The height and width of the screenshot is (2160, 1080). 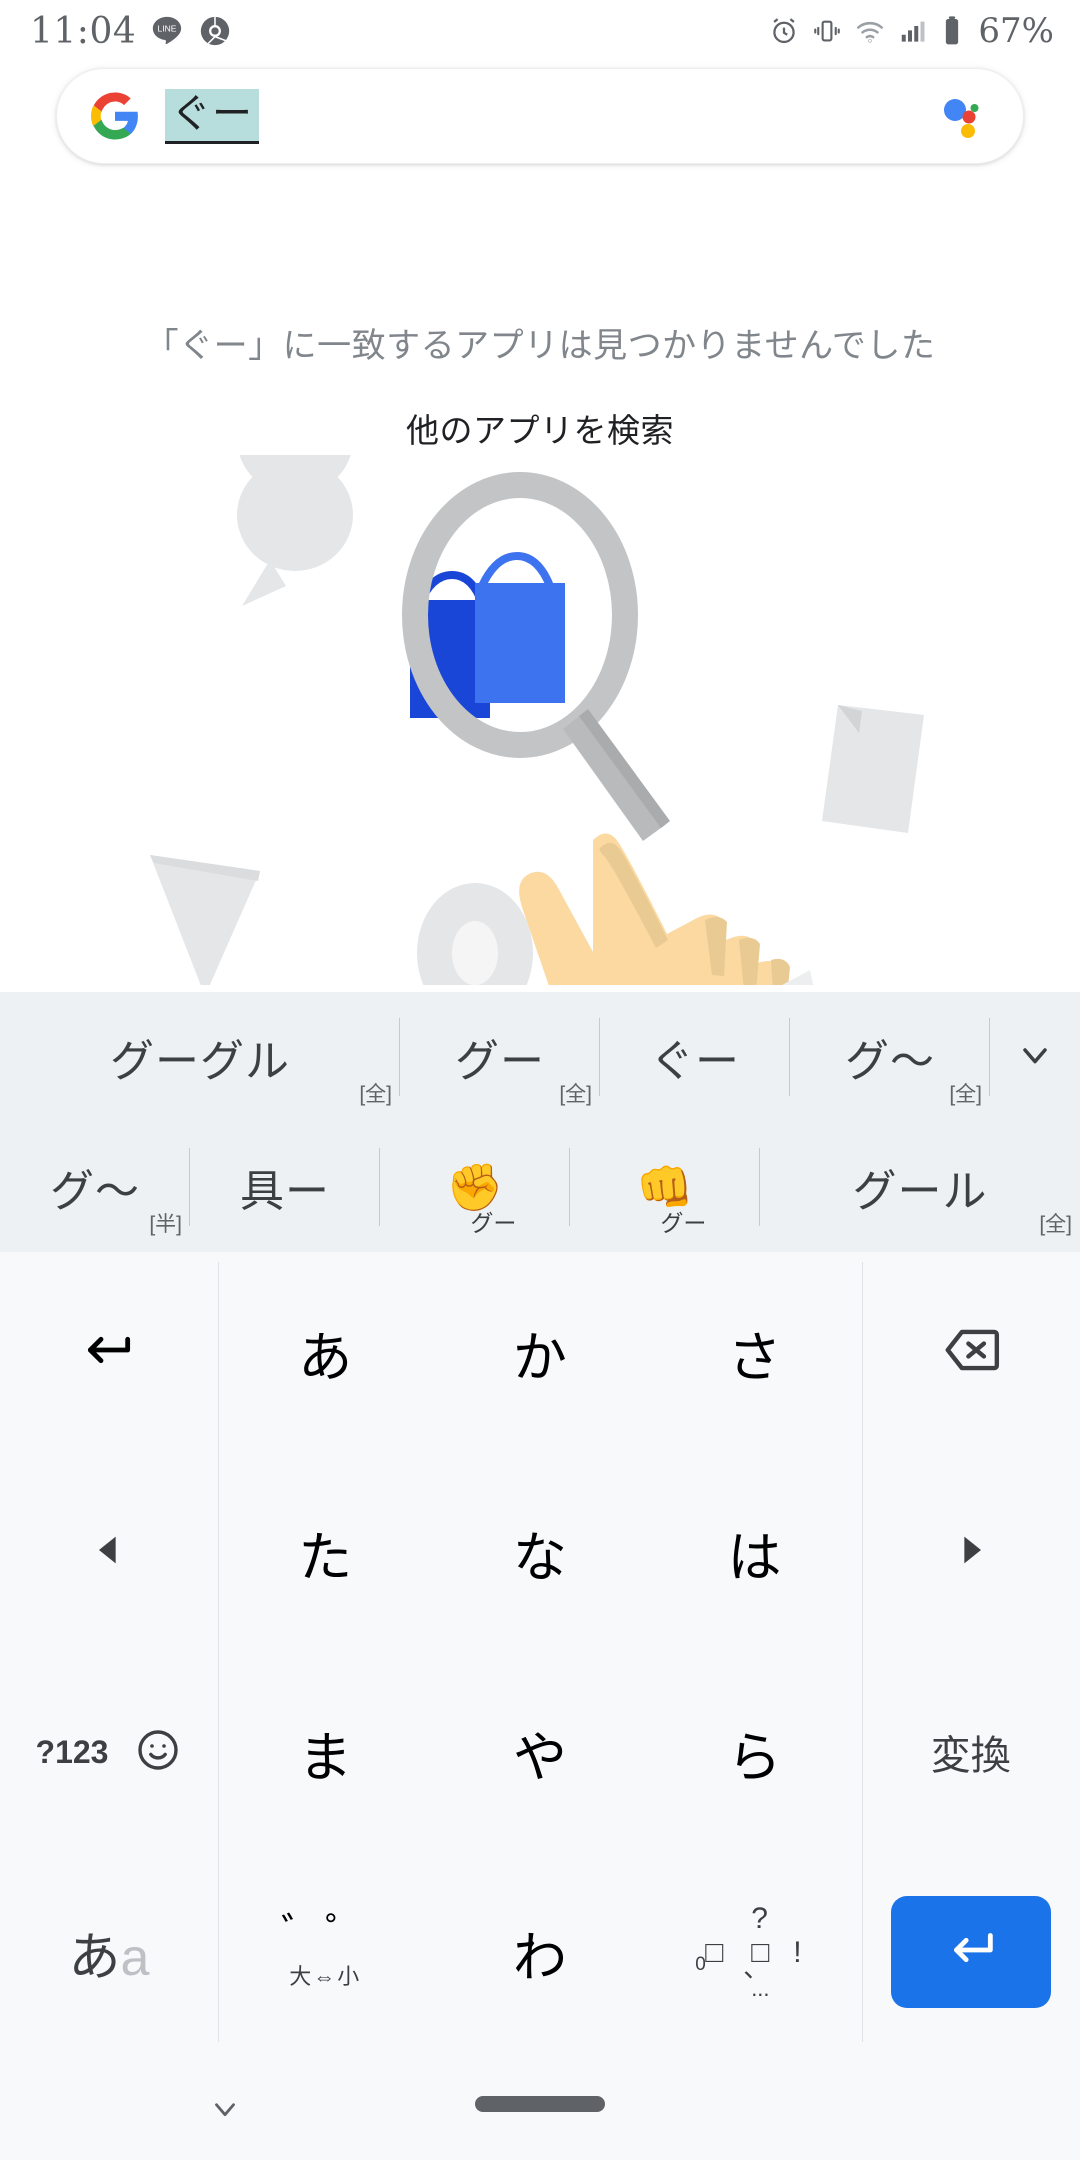 I want to click on suggestion-item: ぐー, so click(x=695, y=1057).